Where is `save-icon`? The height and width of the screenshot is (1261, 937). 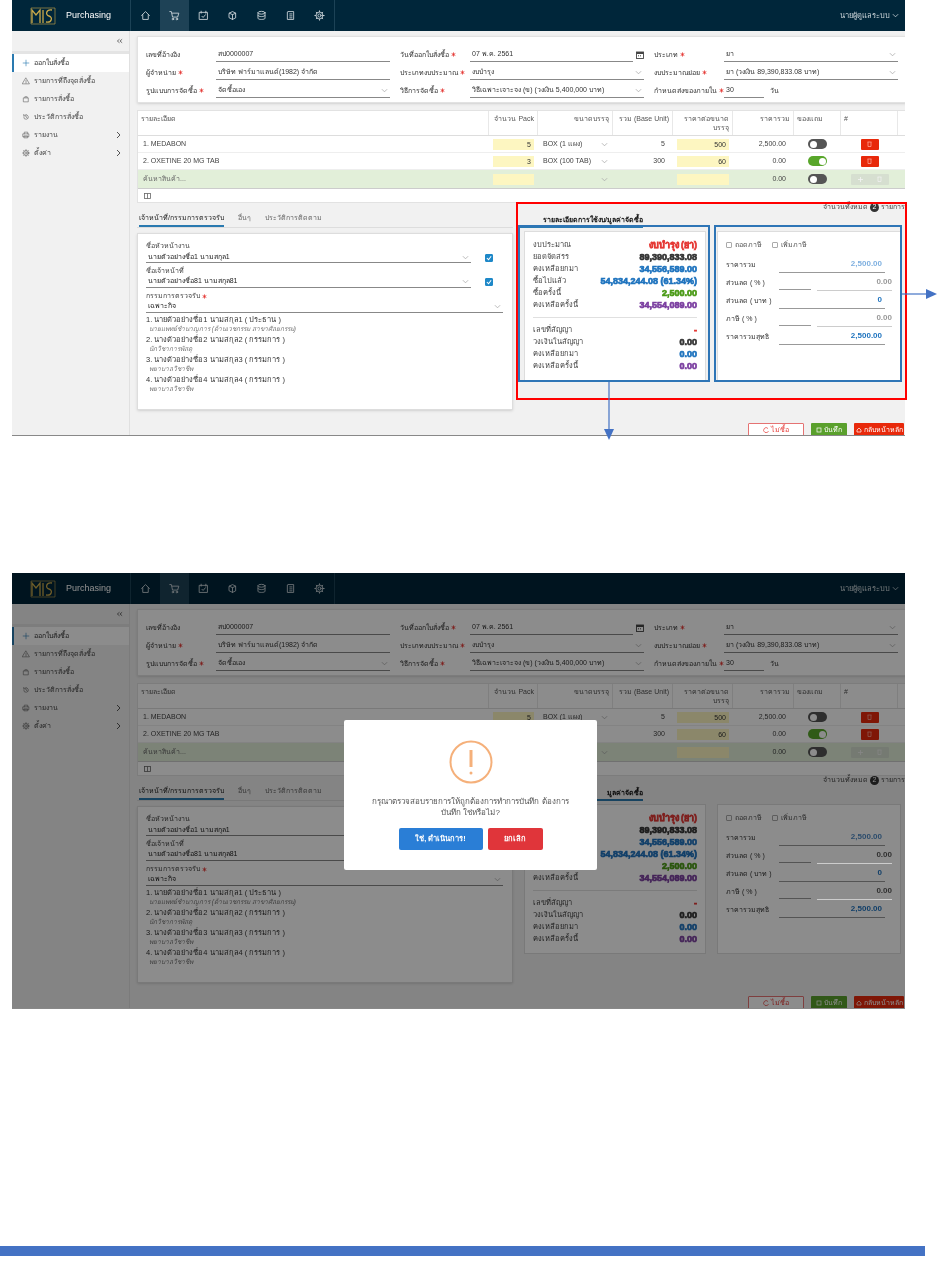
save-icon is located at coordinates (819, 1003).